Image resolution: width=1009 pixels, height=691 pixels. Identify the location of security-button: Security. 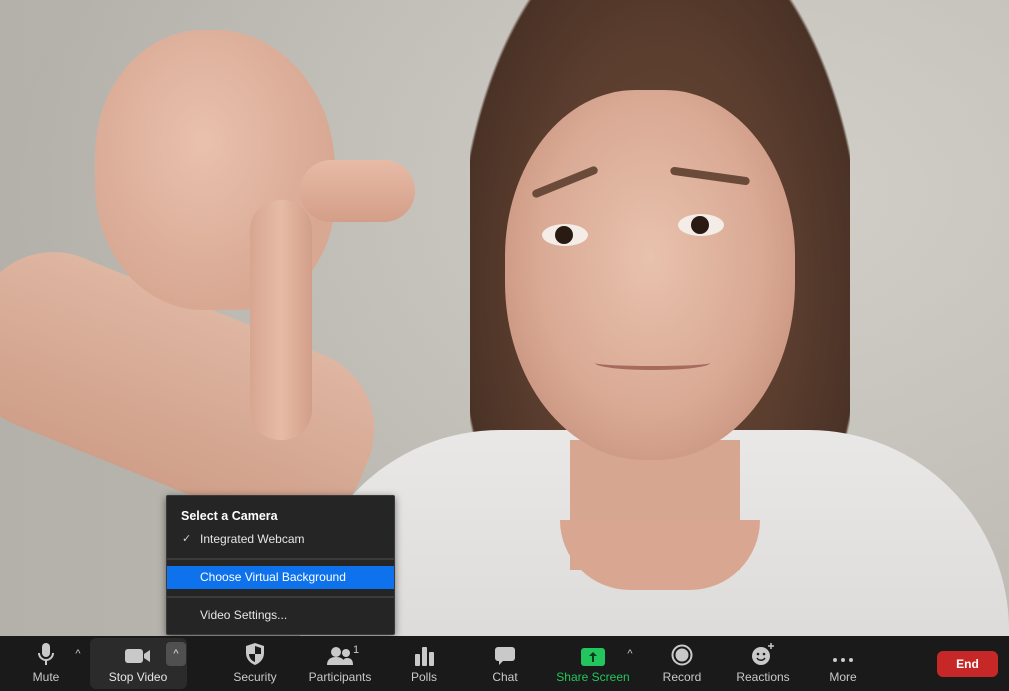
(255, 663).